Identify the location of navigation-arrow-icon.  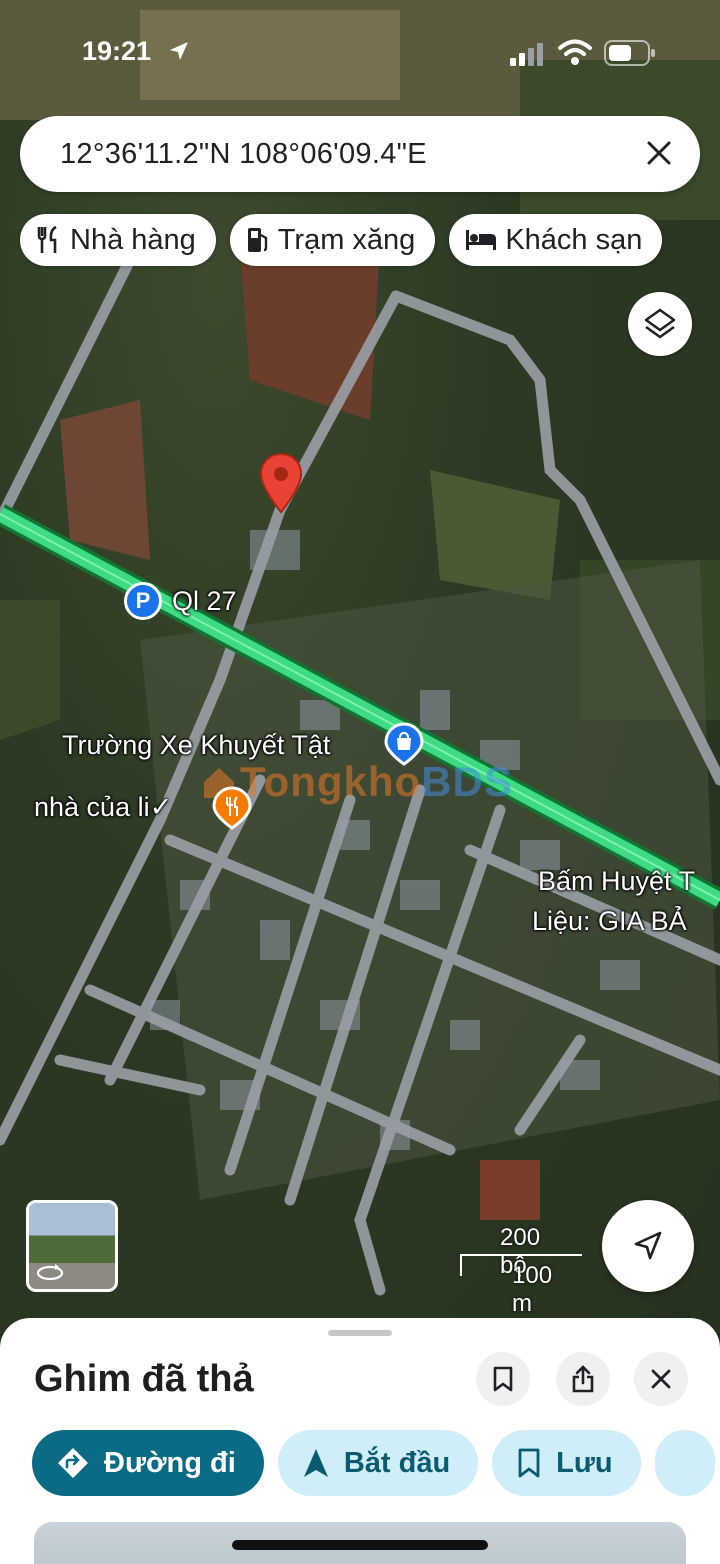
(648, 1245).